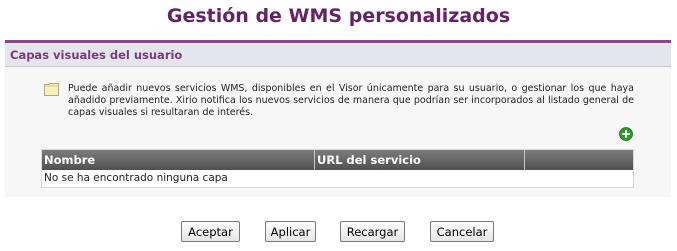 This screenshot has height=251, width=677. I want to click on accept-button: Aceptar, so click(210, 231).